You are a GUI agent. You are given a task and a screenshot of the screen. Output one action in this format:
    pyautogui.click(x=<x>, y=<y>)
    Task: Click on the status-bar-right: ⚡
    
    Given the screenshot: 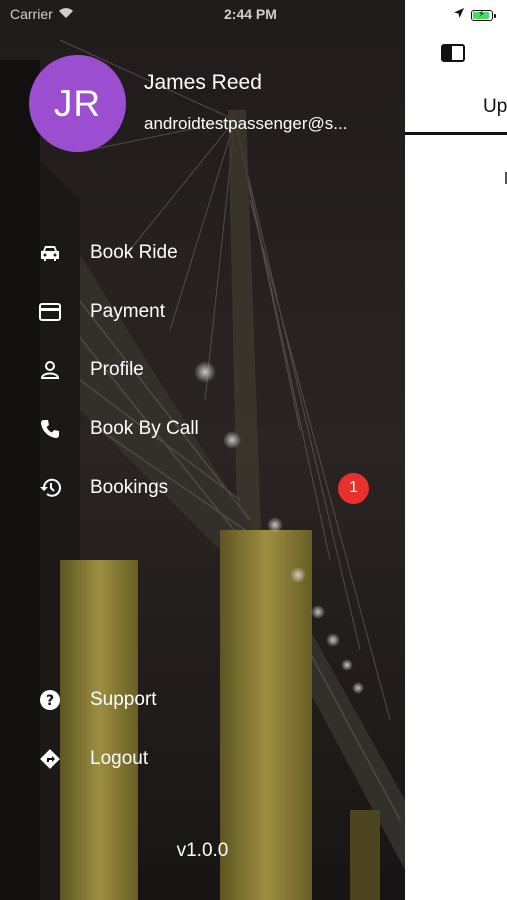 What is the action you would take?
    pyautogui.click(x=456, y=14)
    